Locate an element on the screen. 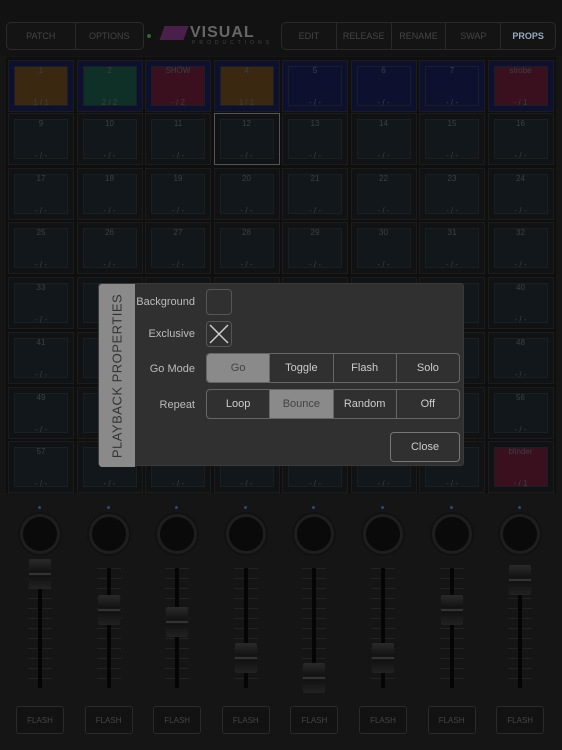 This screenshot has height=750, width=562. playback-button: 12 - / - is located at coordinates (246, 139).